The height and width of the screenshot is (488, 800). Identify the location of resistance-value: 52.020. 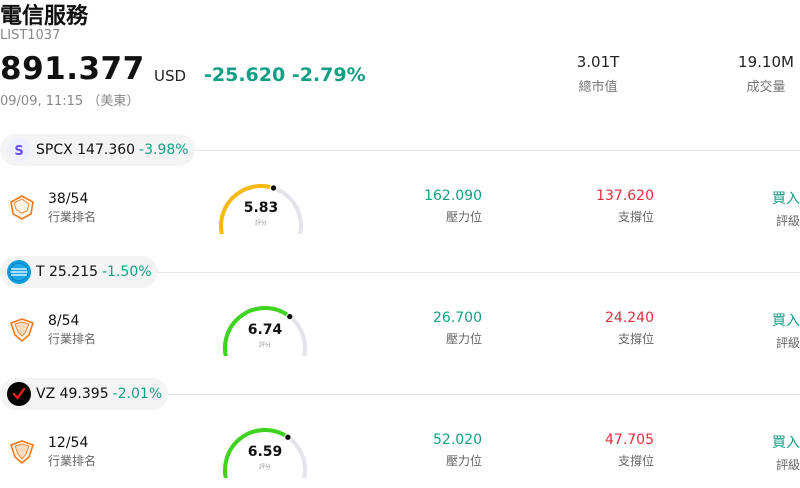
(457, 440).